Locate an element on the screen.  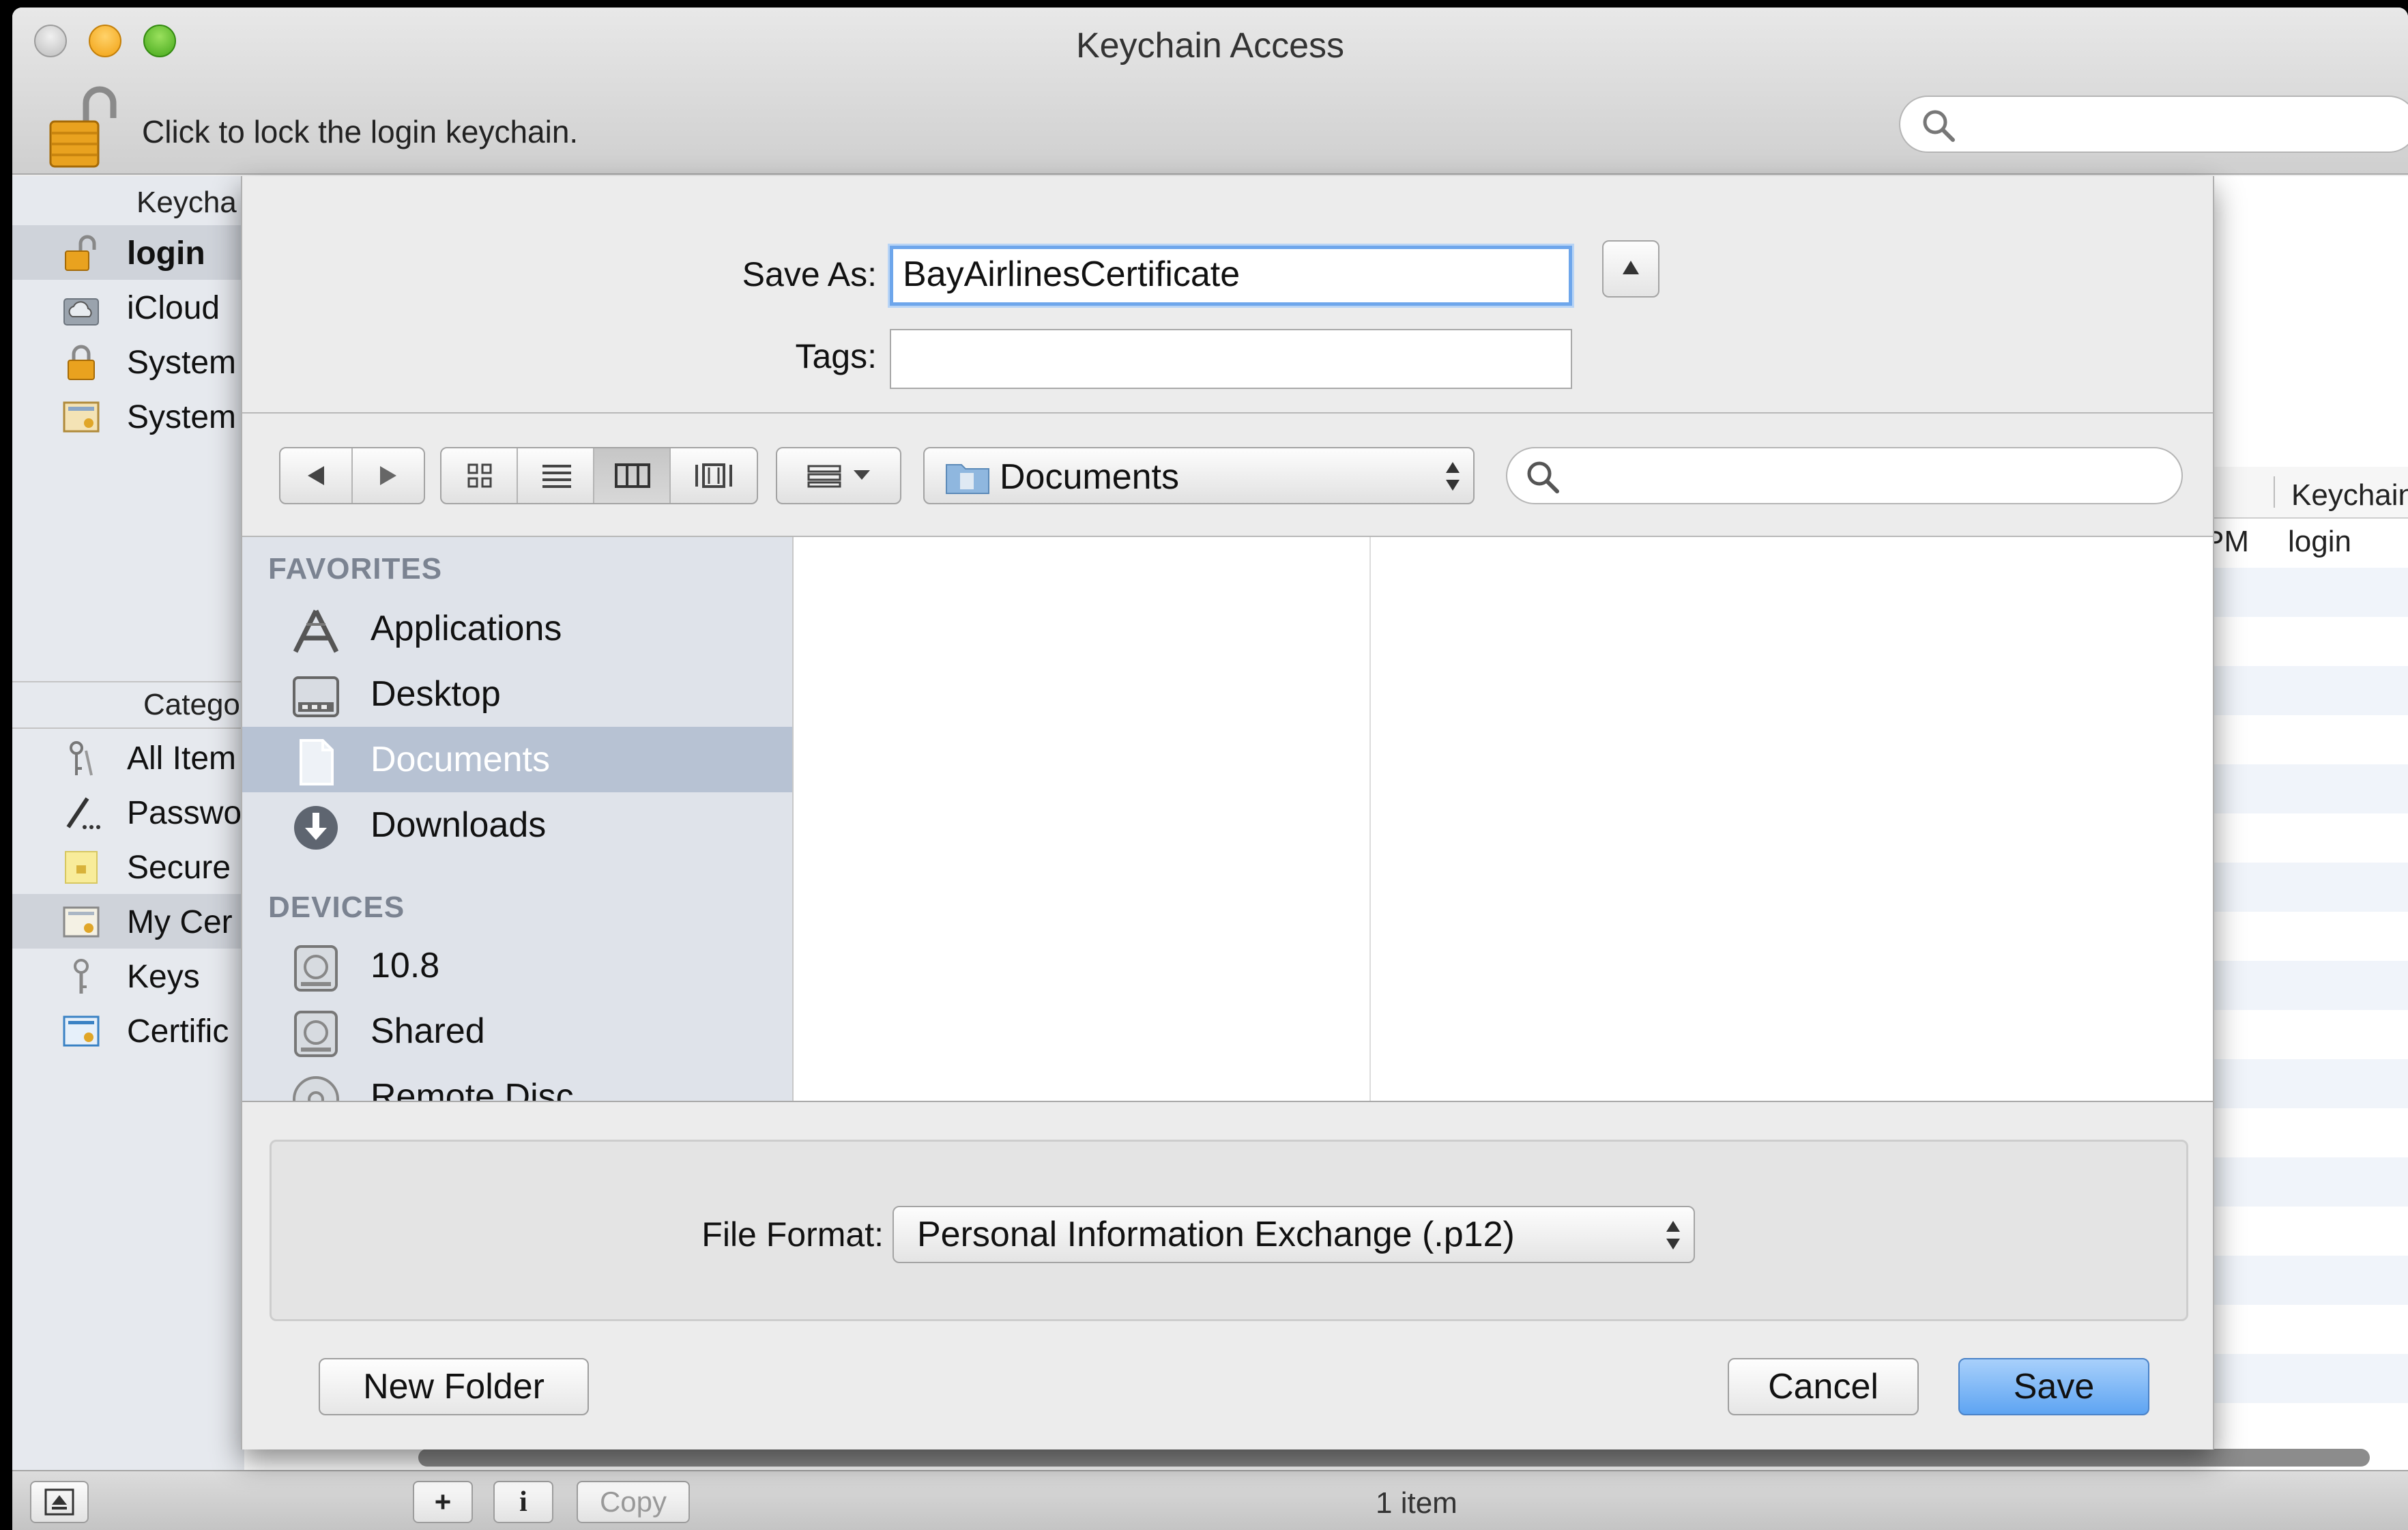
back-button is located at coordinates (316, 475).